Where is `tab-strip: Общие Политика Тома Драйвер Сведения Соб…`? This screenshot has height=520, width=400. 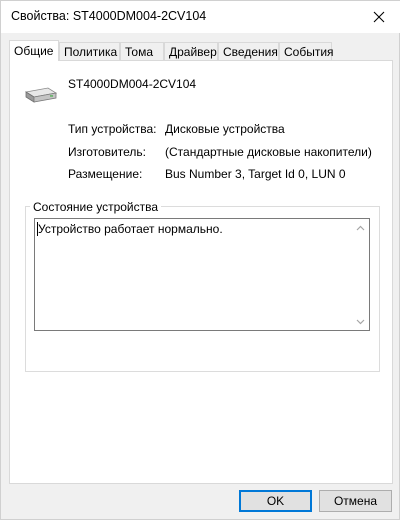
tab-strip: Общие Политика Тома Драйвер Сведения Соб… is located at coordinates (201, 50).